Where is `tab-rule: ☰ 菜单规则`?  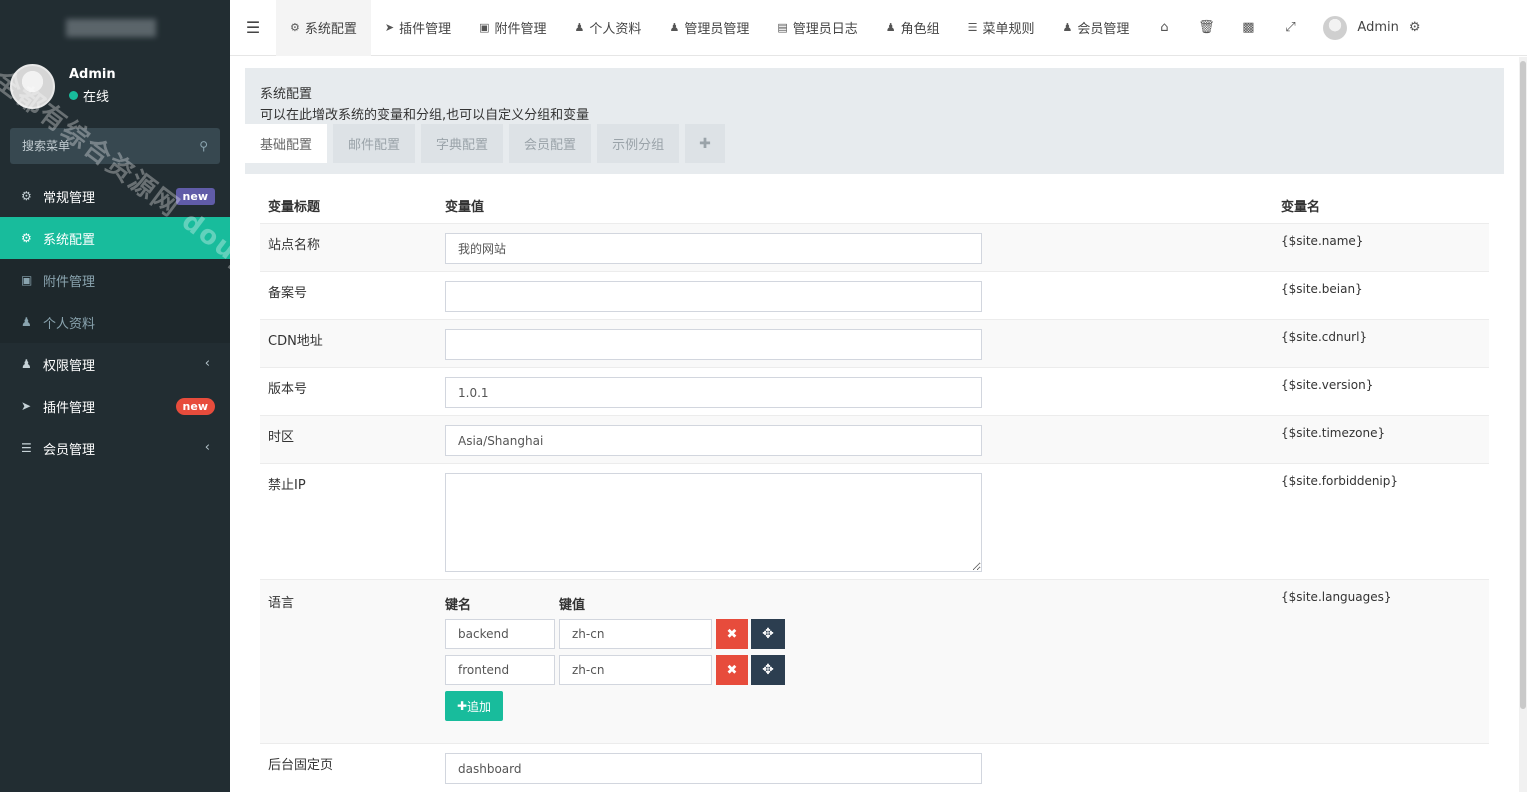 tab-rule: ☰ 菜单规则 is located at coordinates (1001, 28).